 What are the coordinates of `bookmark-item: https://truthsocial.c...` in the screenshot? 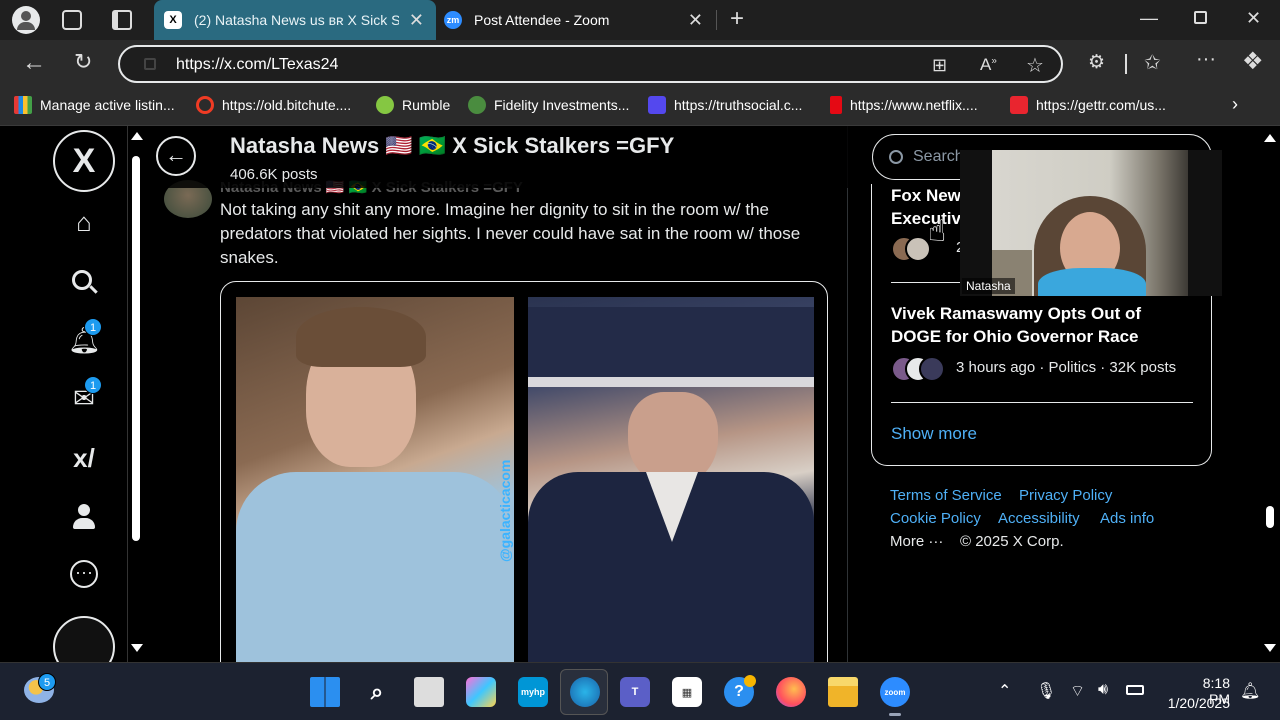 It's located at (725, 105).